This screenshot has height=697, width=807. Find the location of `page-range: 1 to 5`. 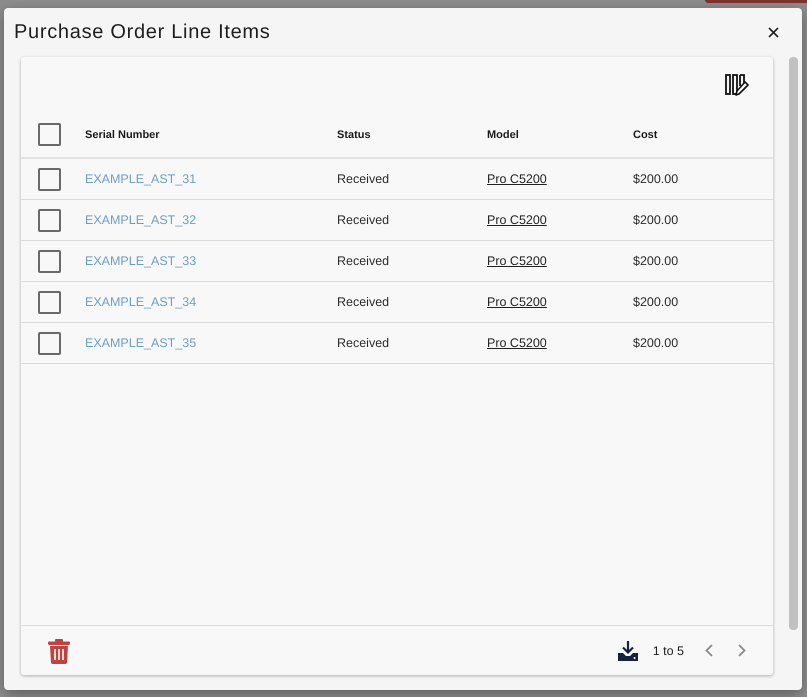

page-range: 1 to 5 is located at coordinates (668, 651).